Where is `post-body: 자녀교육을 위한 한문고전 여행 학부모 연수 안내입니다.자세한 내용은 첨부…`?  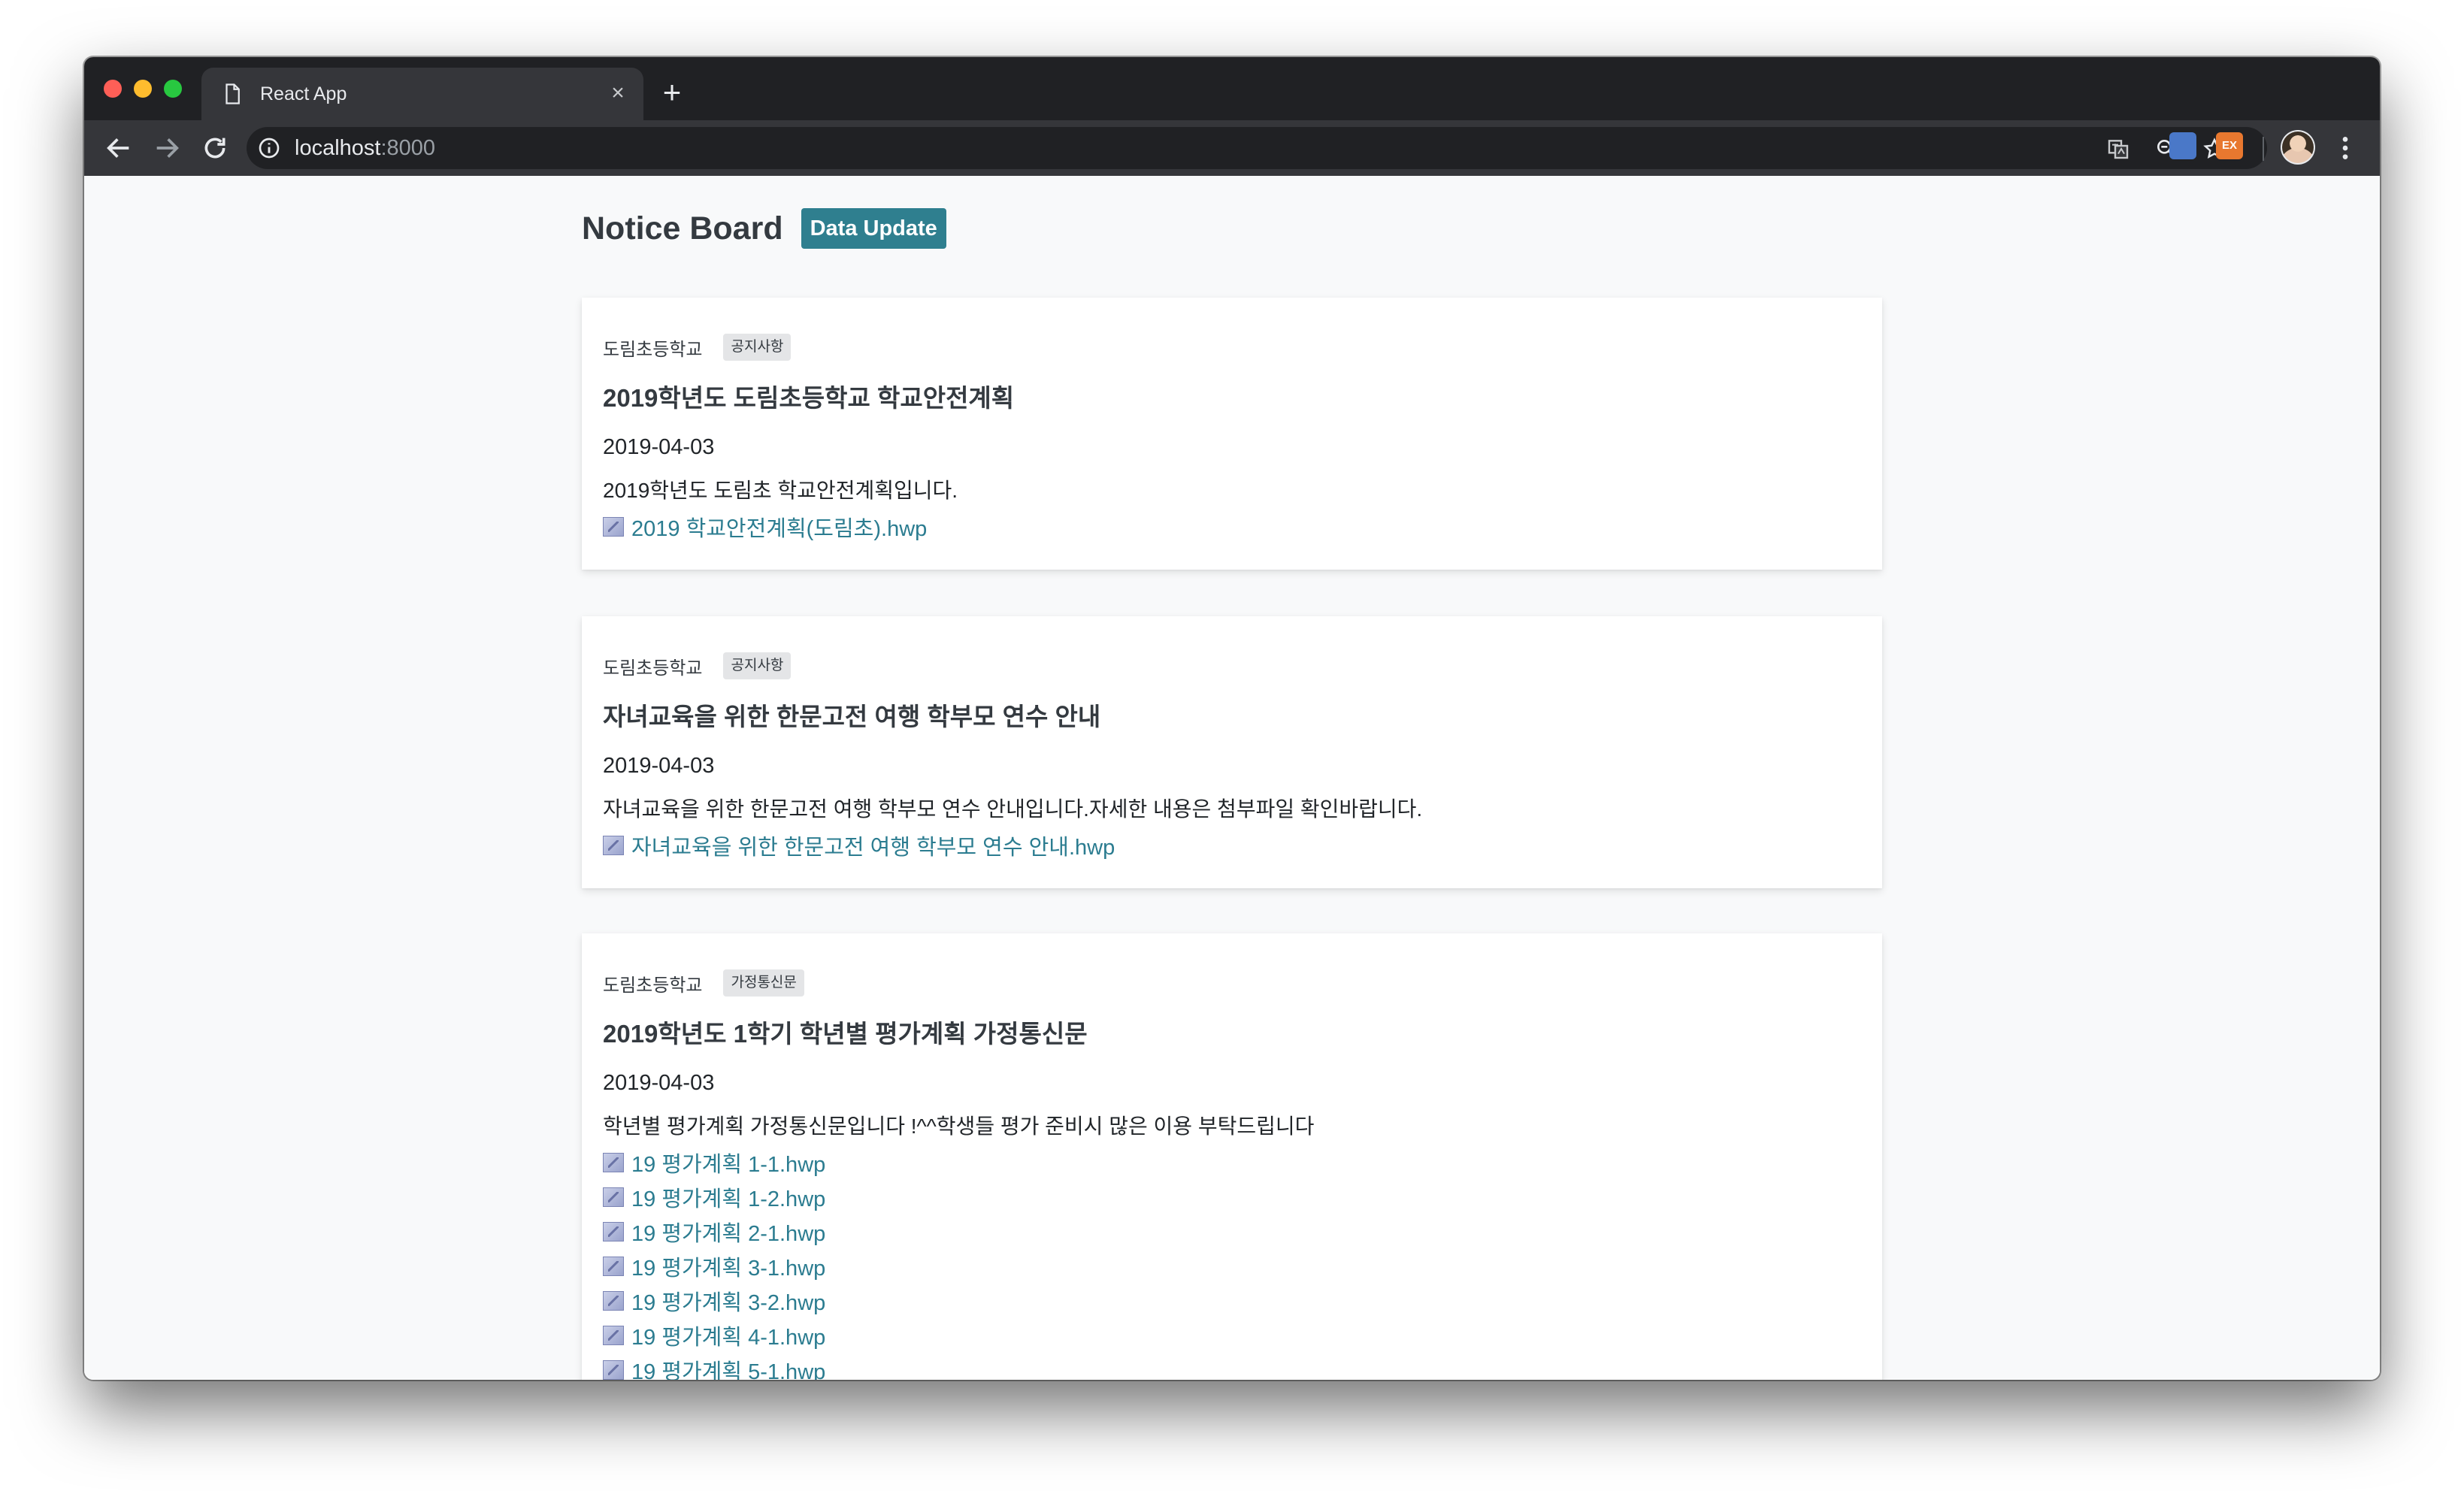 post-body: 자녀교육을 위한 한문고전 여행 학부모 연수 안내입니다.자세한 내용은 첨부… is located at coordinates (1013, 809).